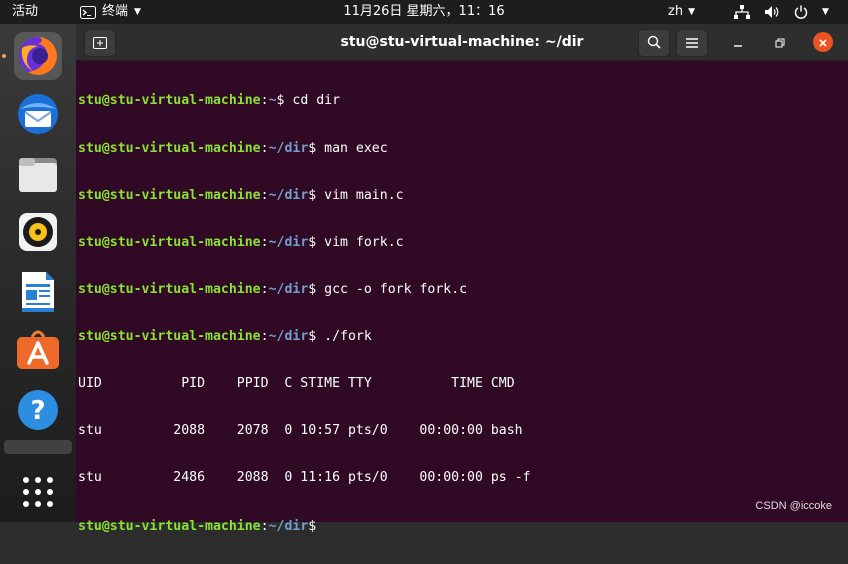  What do you see at coordinates (356, 148) in the screenshot?
I see `command-text: man exec` at bounding box center [356, 148].